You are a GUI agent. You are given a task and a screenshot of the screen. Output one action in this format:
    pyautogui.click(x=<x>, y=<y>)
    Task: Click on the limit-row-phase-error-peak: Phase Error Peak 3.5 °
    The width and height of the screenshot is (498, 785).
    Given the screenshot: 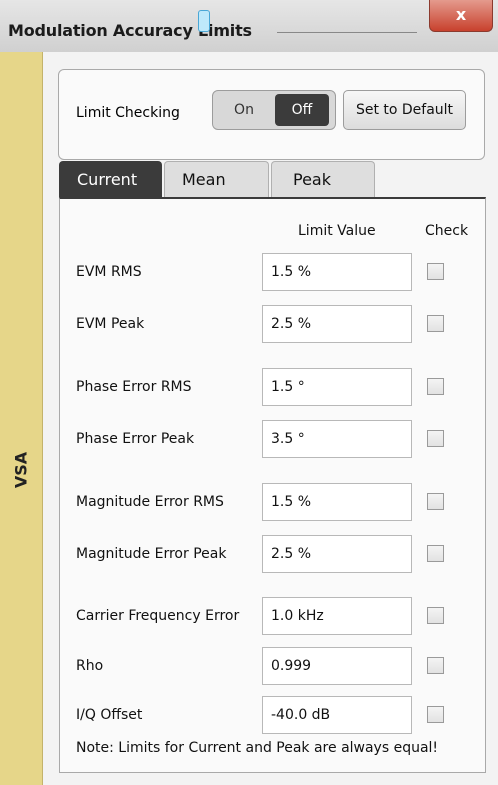 What is the action you would take?
    pyautogui.click(x=272, y=439)
    